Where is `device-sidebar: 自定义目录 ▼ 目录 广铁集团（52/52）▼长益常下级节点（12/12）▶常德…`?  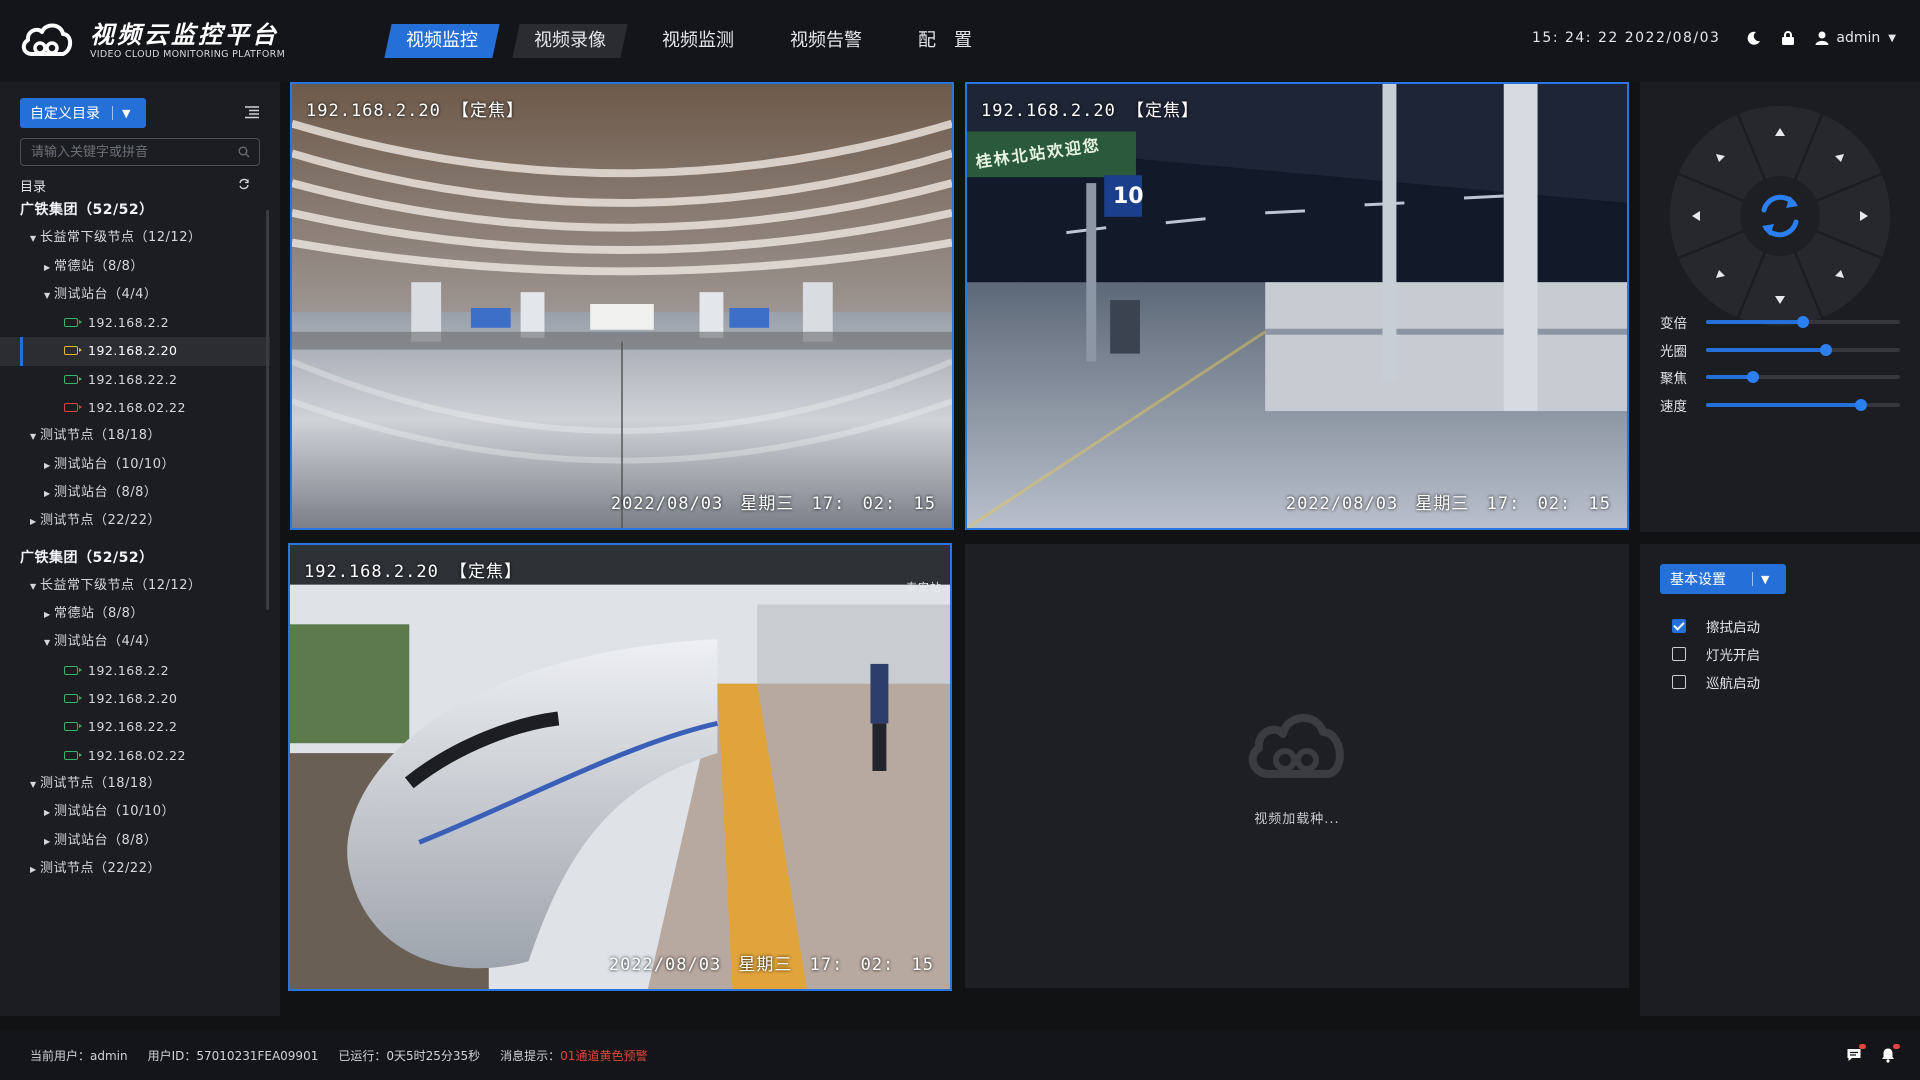 device-sidebar: 自定义目录 ▼ 目录 广铁集团（52/52）▼长益常下级节点（12/12）▶常德… is located at coordinates (140, 549).